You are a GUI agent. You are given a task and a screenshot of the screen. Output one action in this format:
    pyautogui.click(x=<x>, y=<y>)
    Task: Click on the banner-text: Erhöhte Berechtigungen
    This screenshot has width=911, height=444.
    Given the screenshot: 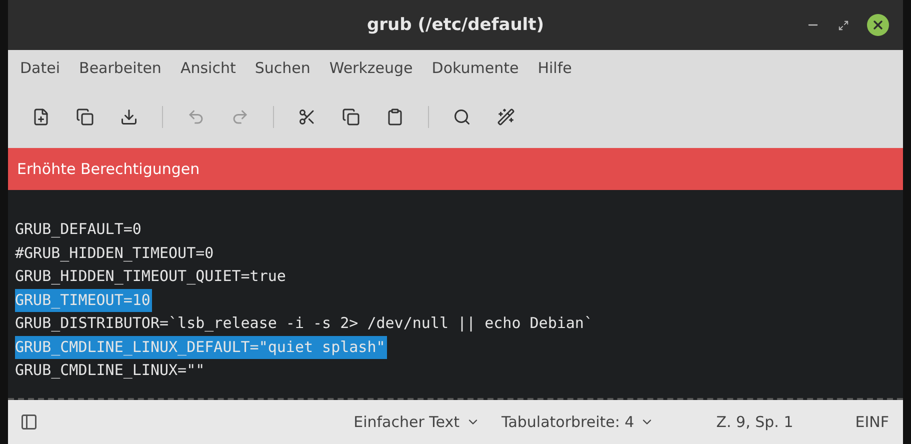 What is the action you would take?
    pyautogui.click(x=108, y=169)
    